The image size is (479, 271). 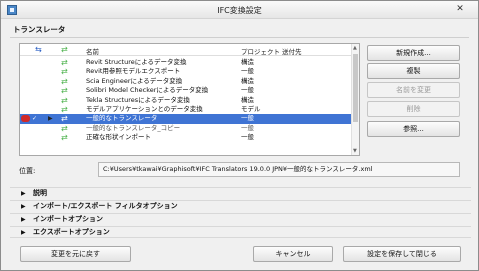 What do you see at coordinates (186, 119) in the screenshot?
I see `list-item-selected: ✓ ▶ ⇄ 一般的なトランスレータ 一般` at bounding box center [186, 119].